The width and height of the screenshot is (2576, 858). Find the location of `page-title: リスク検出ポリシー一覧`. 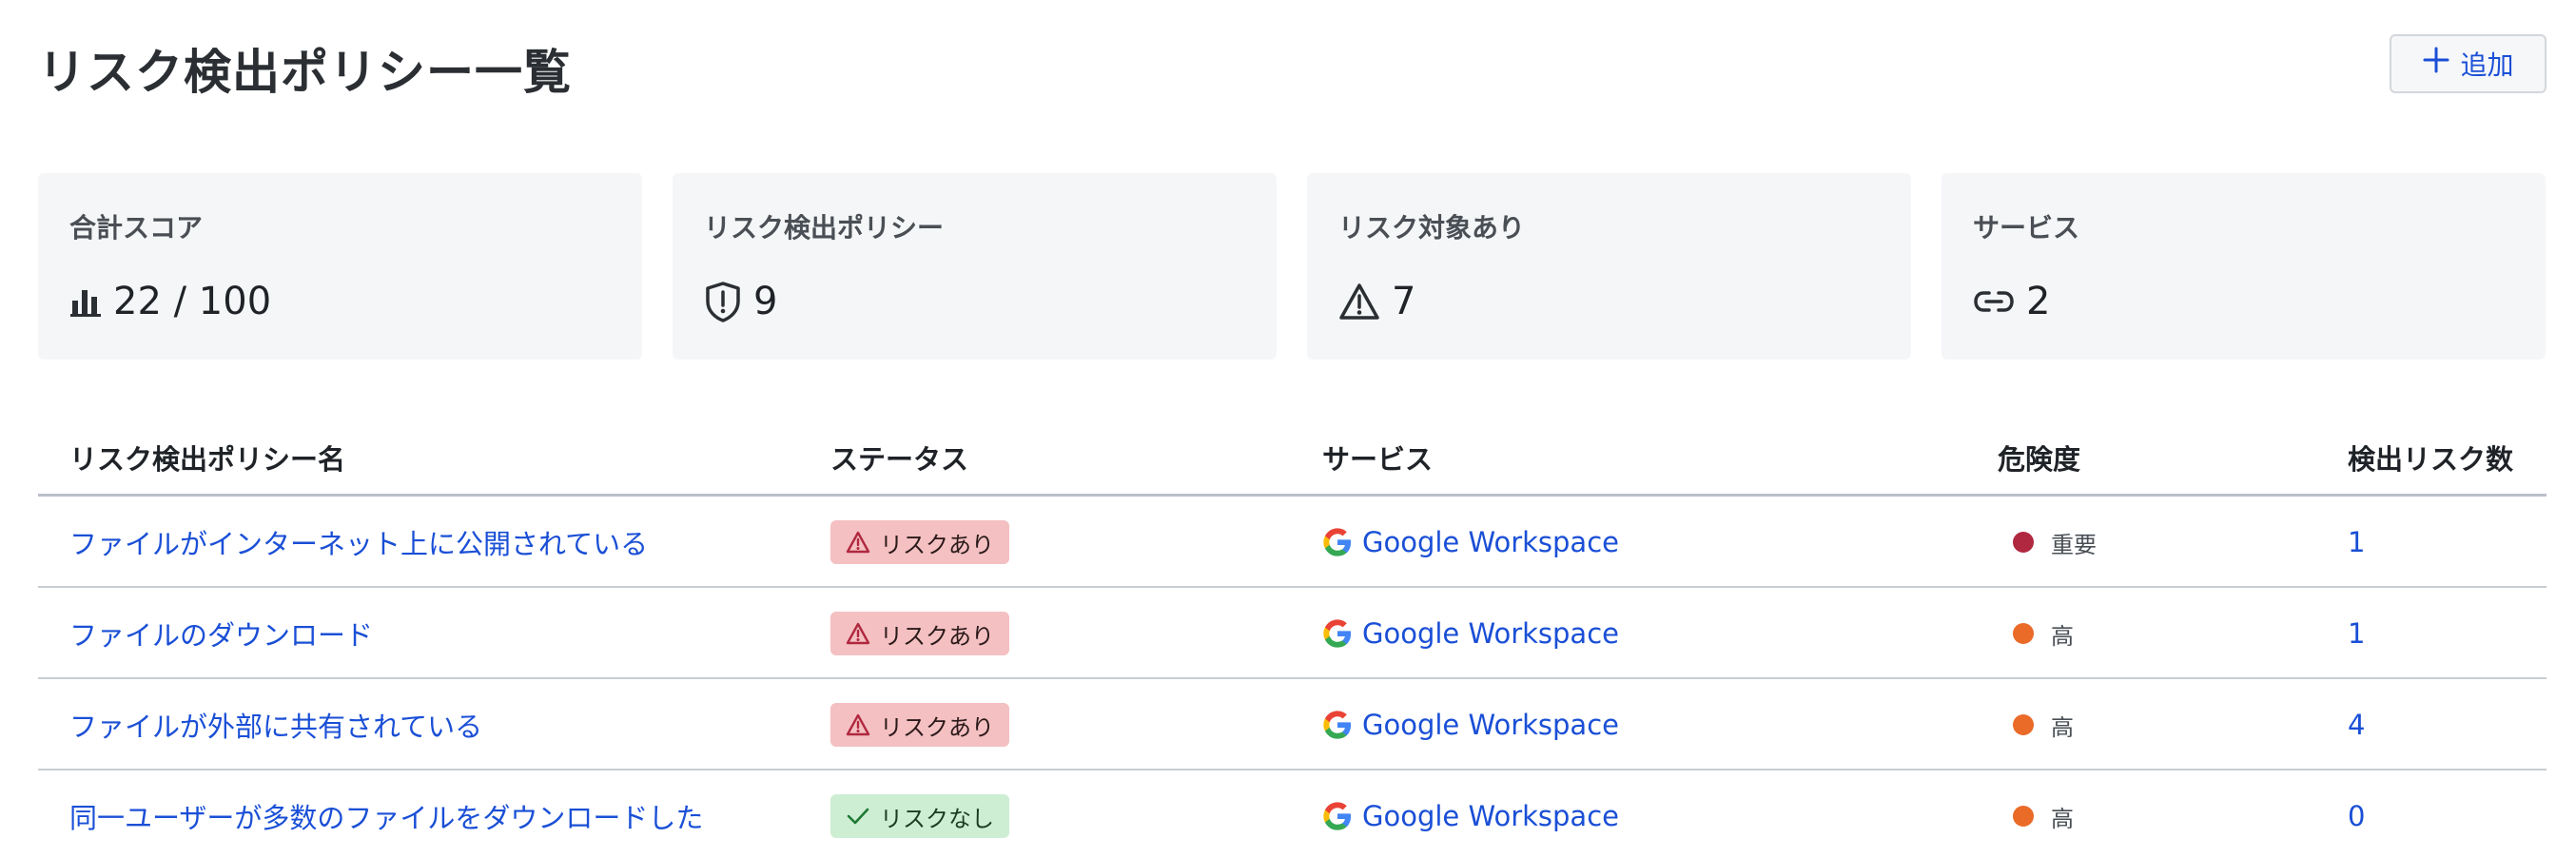

page-title: リスク検出ポリシー一覧 is located at coordinates (305, 72).